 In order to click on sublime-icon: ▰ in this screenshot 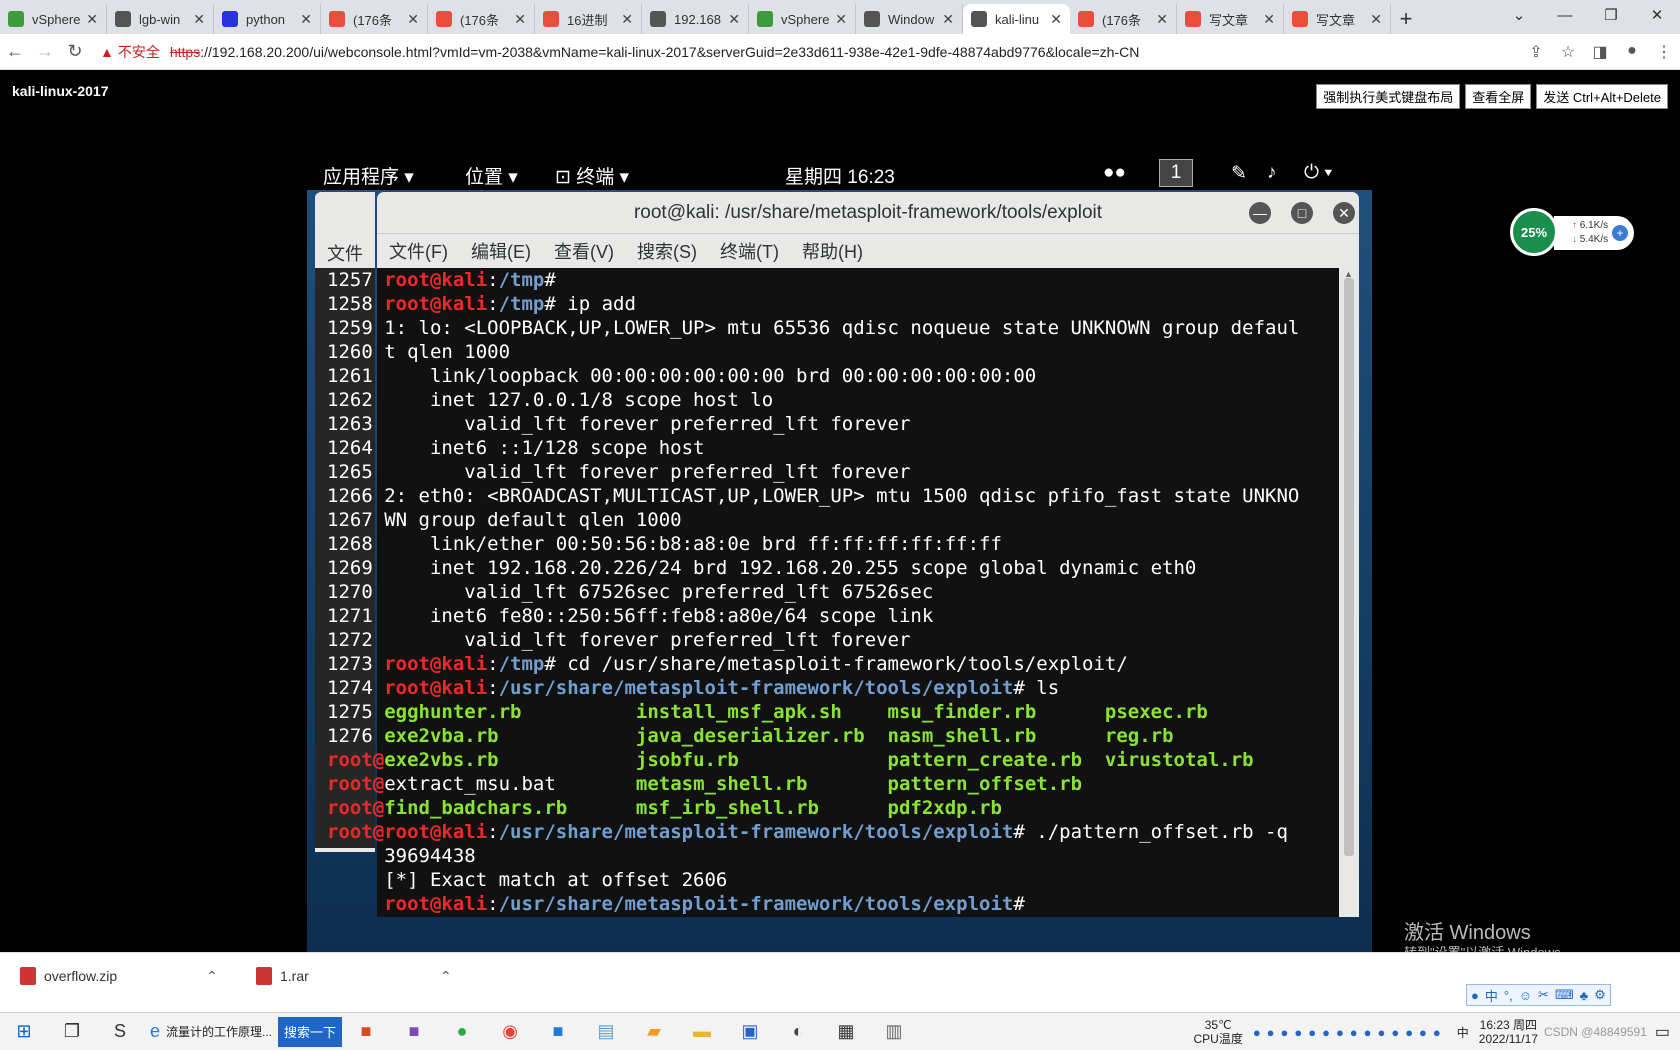, I will do `click(654, 1032)`.